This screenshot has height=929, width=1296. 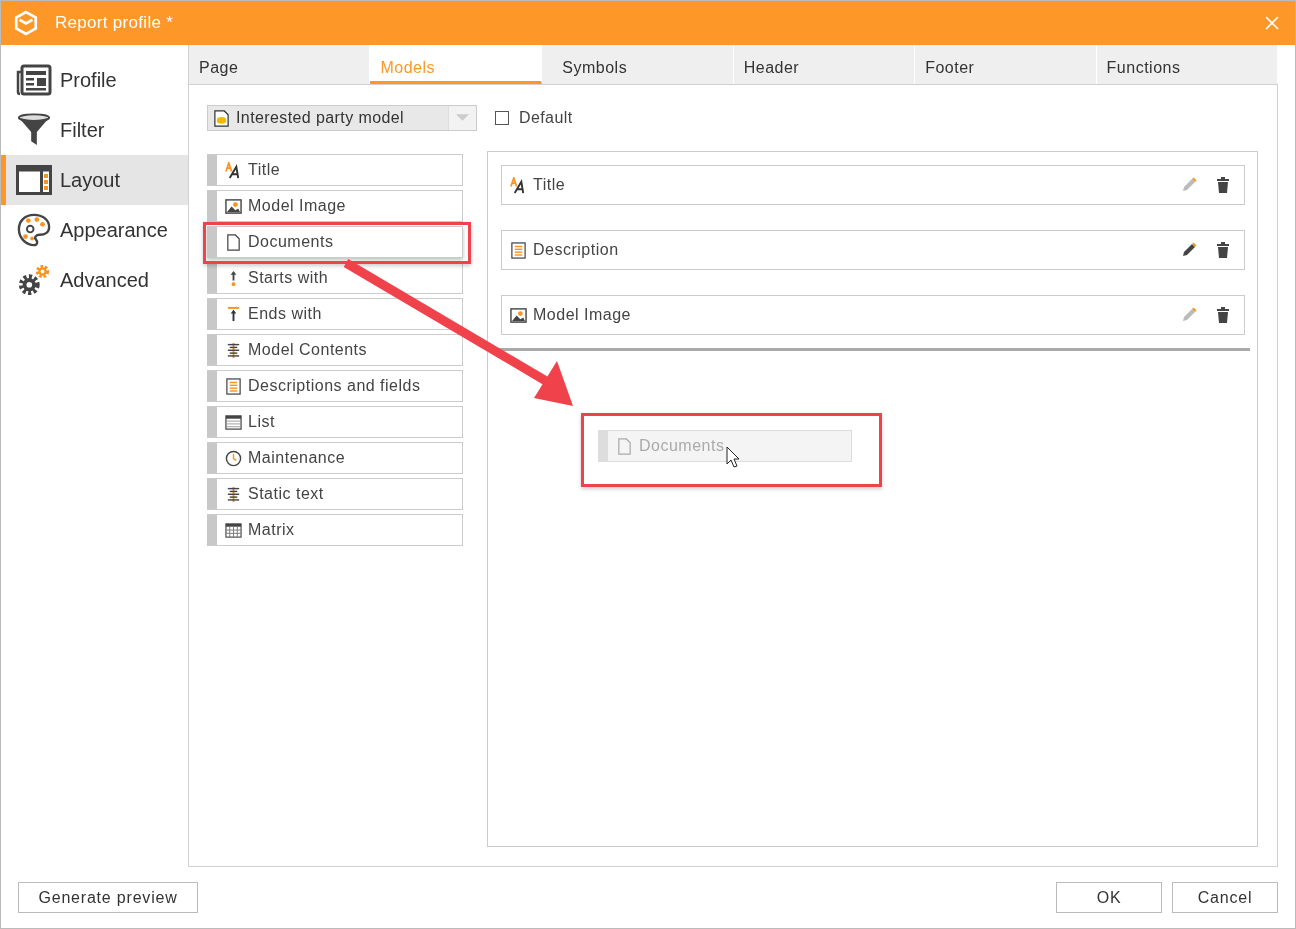 I want to click on palette-item: Static text, so click(x=335, y=494).